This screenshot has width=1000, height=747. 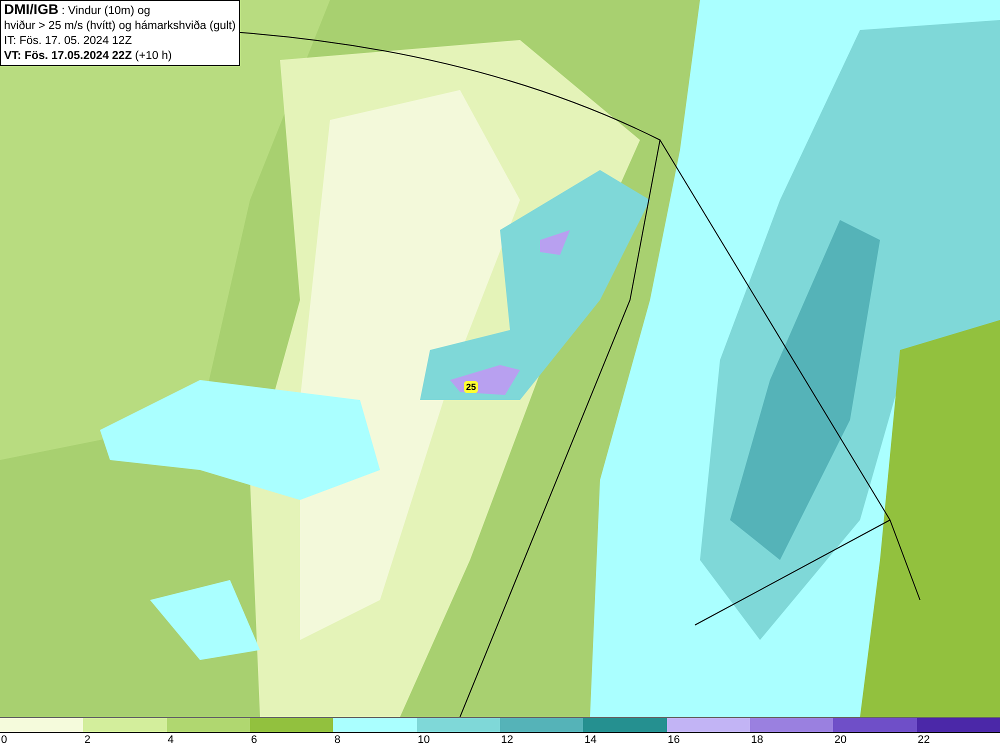 I want to click on legend-tick-label: 12, so click(x=507, y=740).